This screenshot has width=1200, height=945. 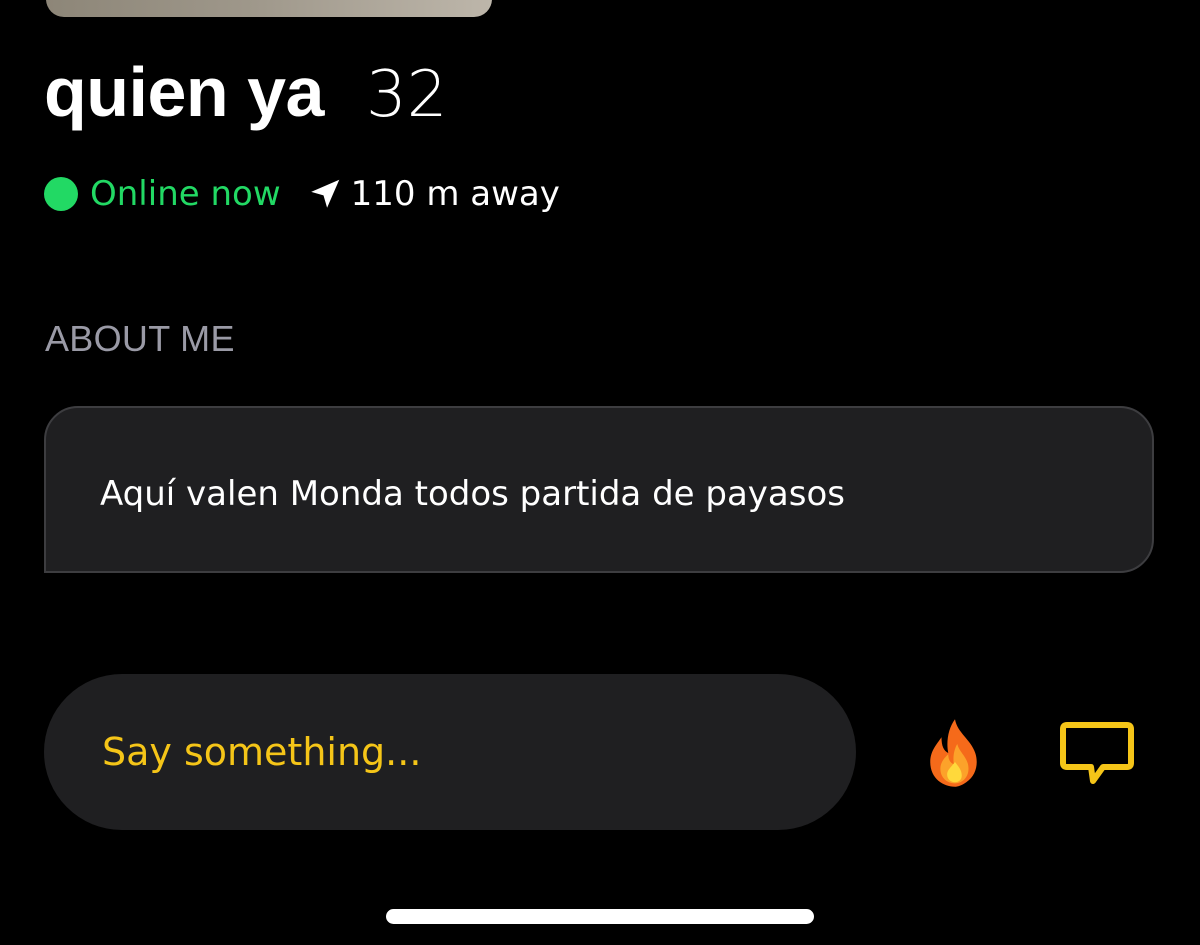 What do you see at coordinates (1097, 753) in the screenshot?
I see `chat-bubble-icon` at bounding box center [1097, 753].